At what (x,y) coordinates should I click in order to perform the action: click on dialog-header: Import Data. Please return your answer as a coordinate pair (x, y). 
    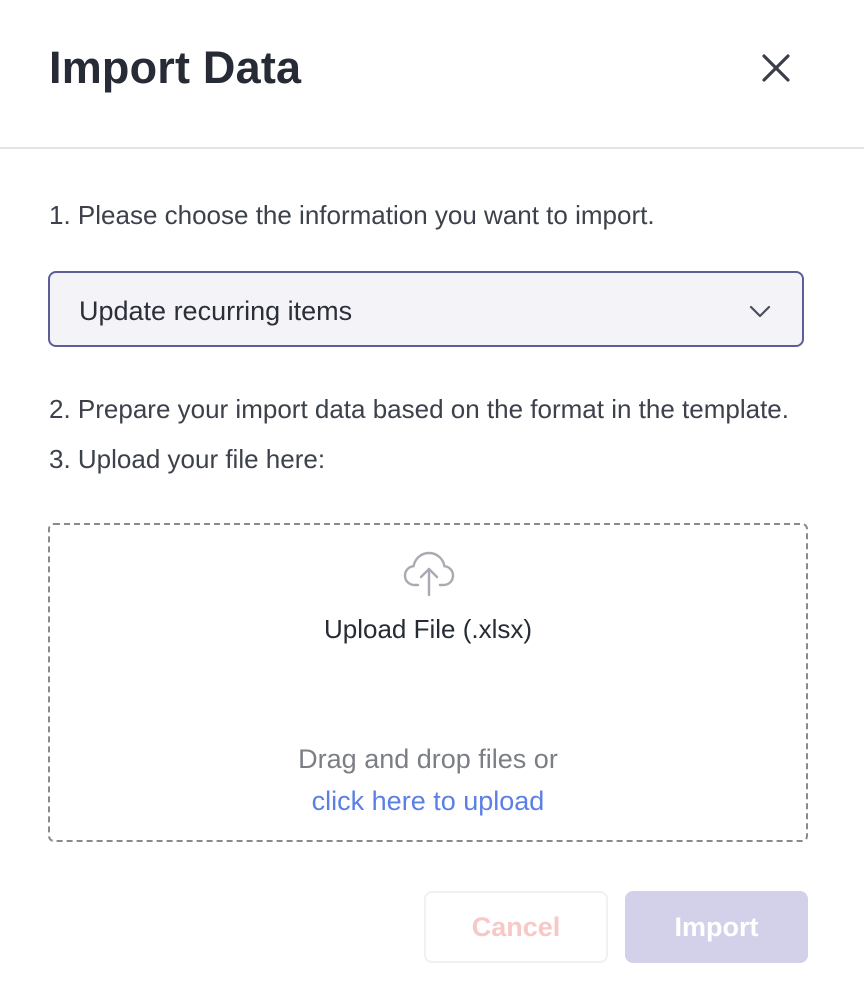
    Looking at the image, I should click on (432, 74).